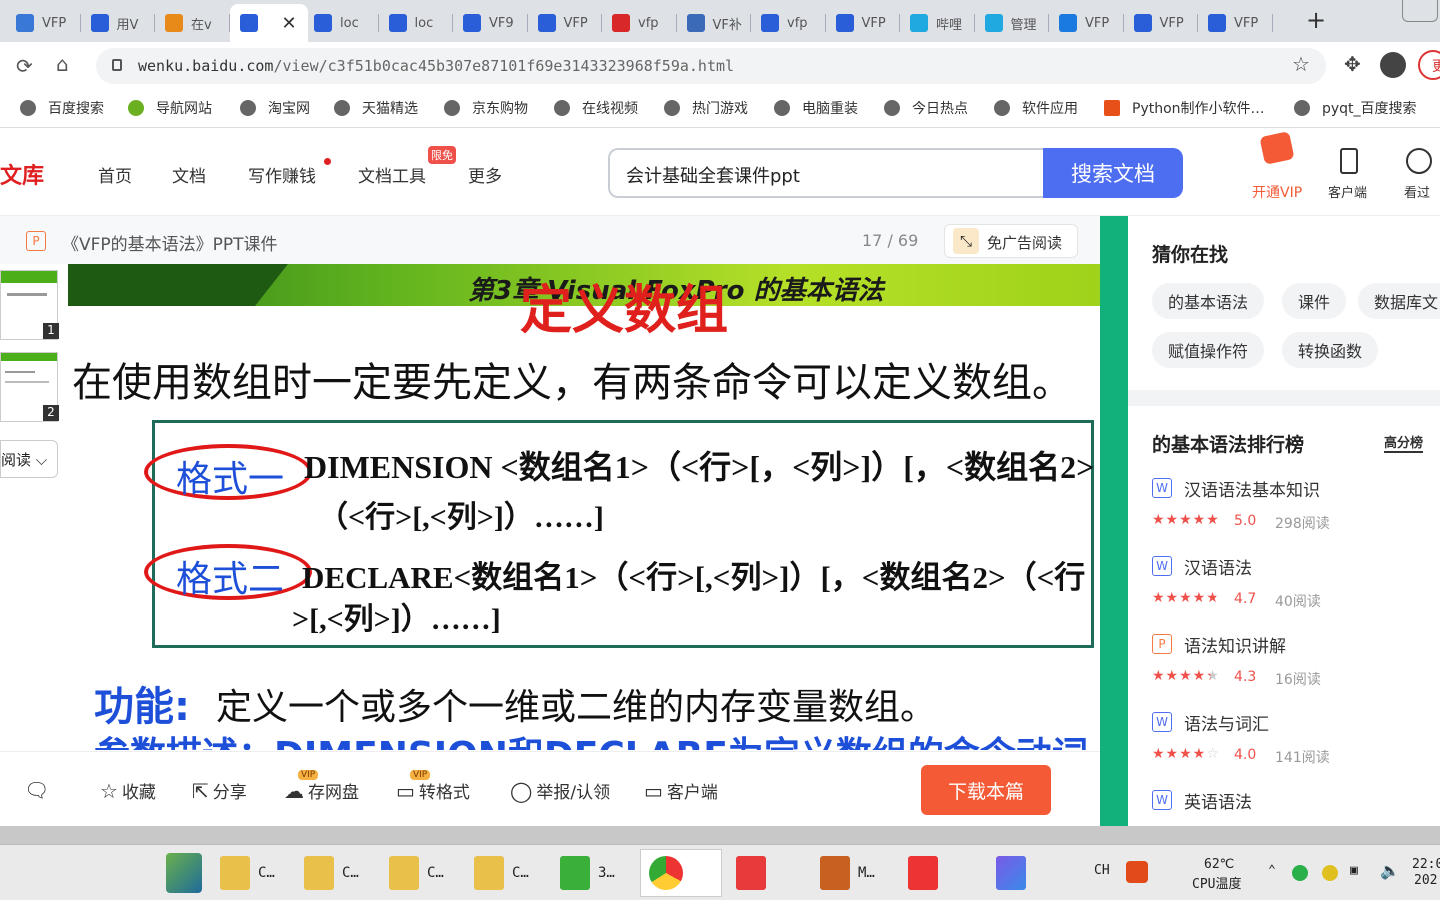 Image resolution: width=1440 pixels, height=900 pixels. I want to click on extensions-icon: ✥, so click(1352, 64).